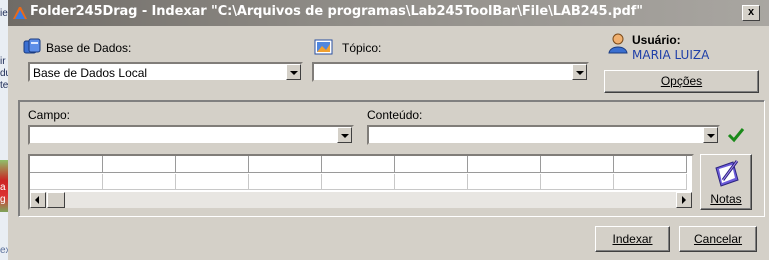  What do you see at coordinates (38, 200) in the screenshot?
I see `scroll-left-icon` at bounding box center [38, 200].